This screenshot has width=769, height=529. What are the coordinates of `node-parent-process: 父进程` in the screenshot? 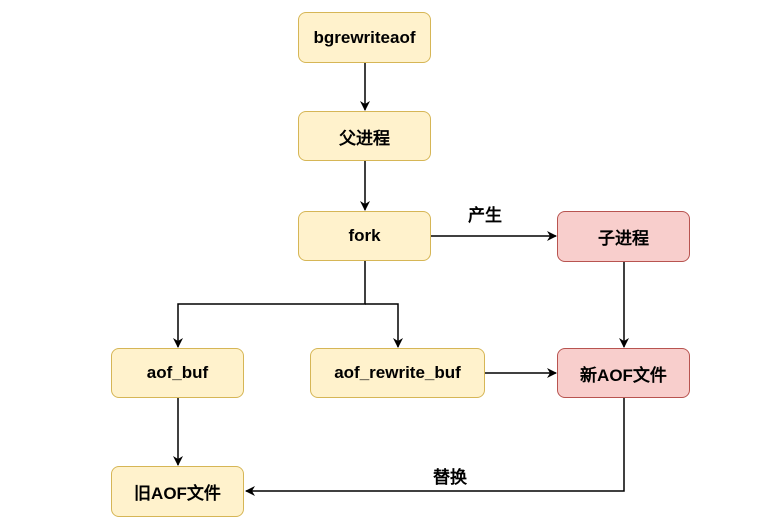 It's located at (364, 136).